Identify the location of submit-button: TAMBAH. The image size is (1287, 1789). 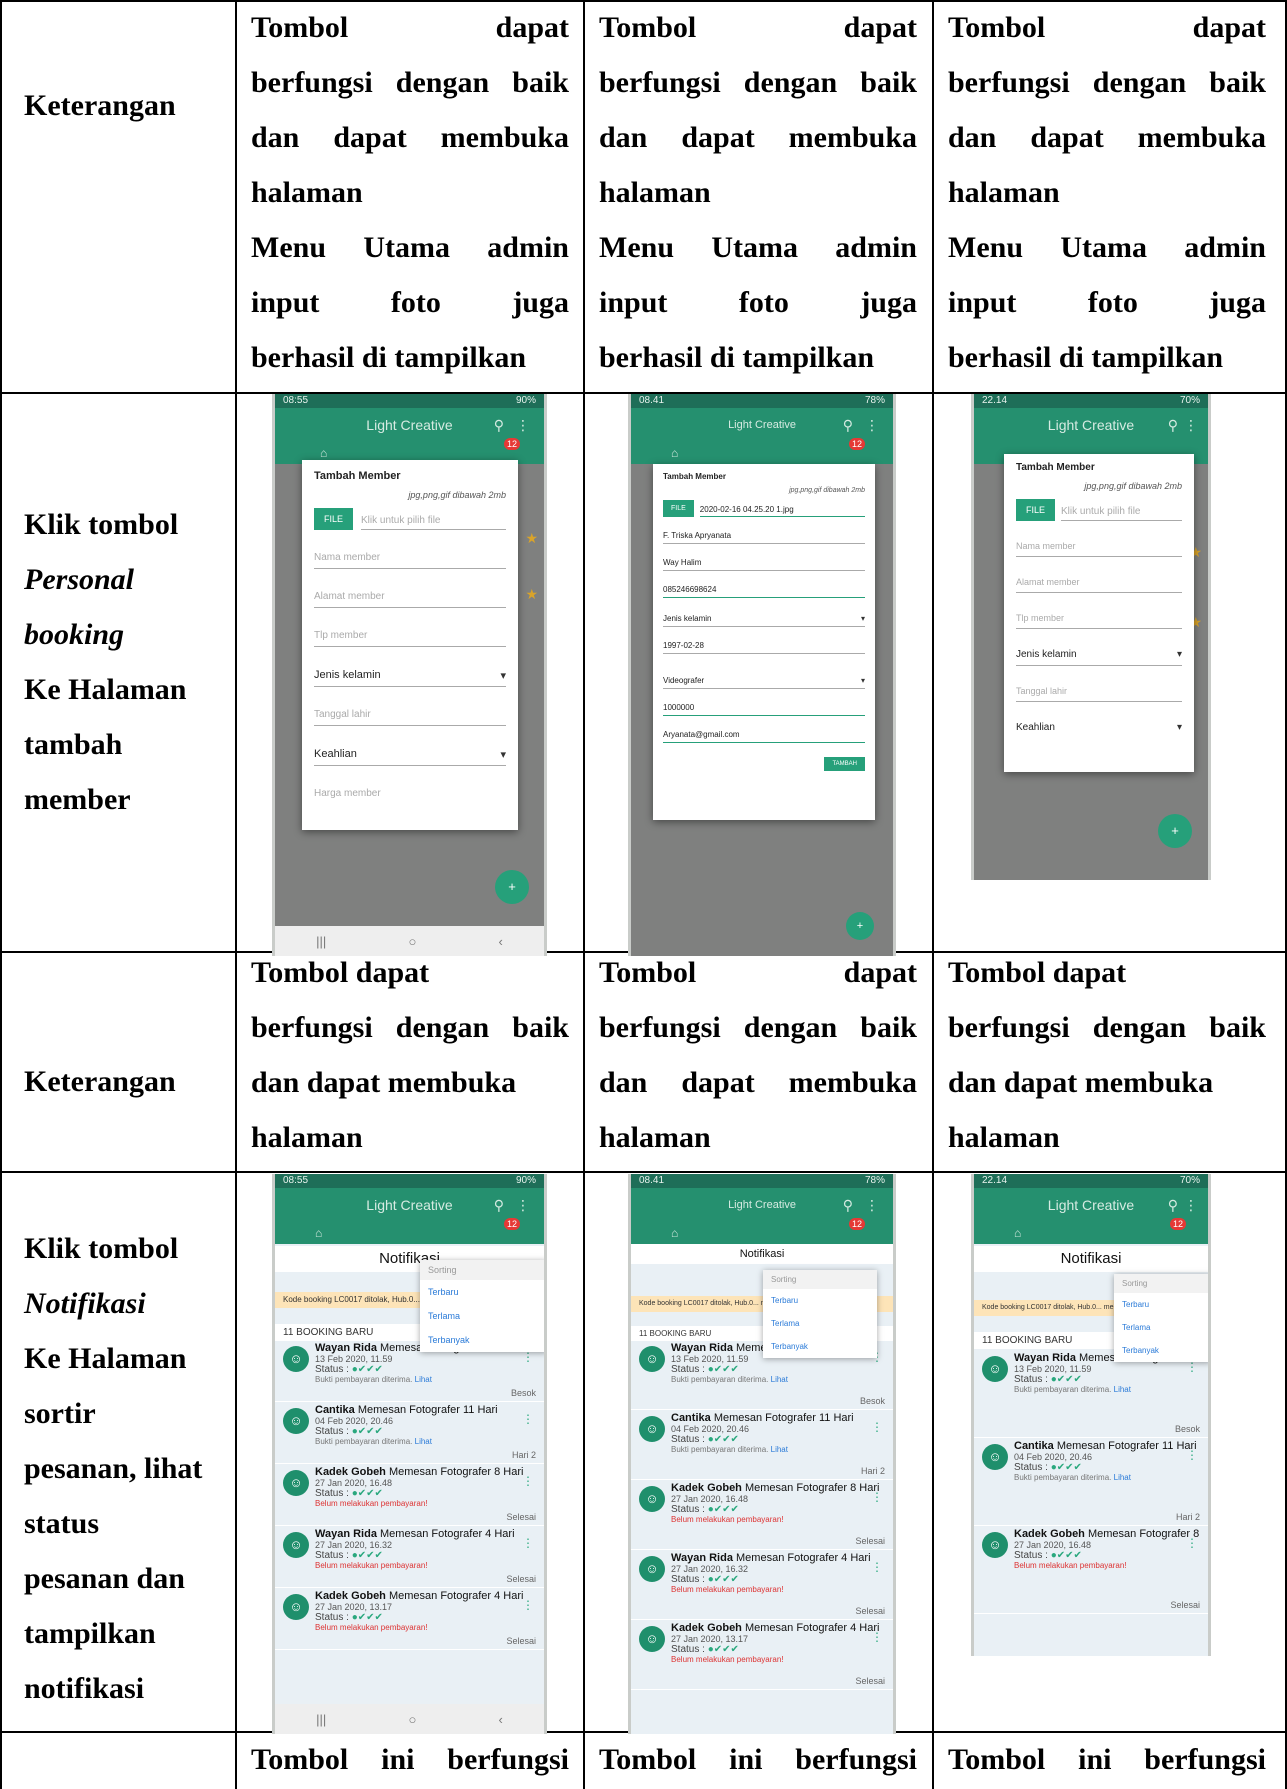
(844, 764).